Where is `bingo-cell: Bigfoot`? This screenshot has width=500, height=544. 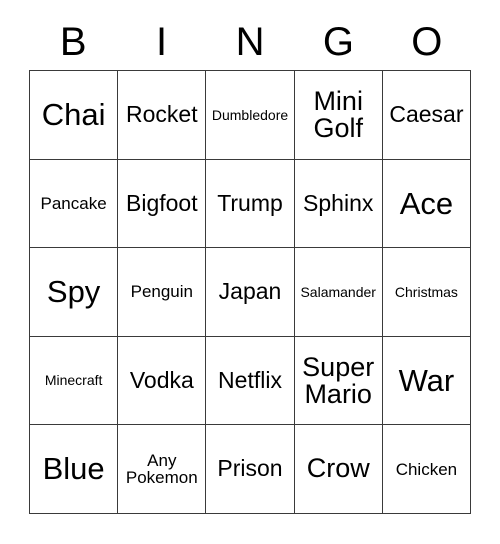
bingo-cell: Bigfoot is located at coordinates (162, 204).